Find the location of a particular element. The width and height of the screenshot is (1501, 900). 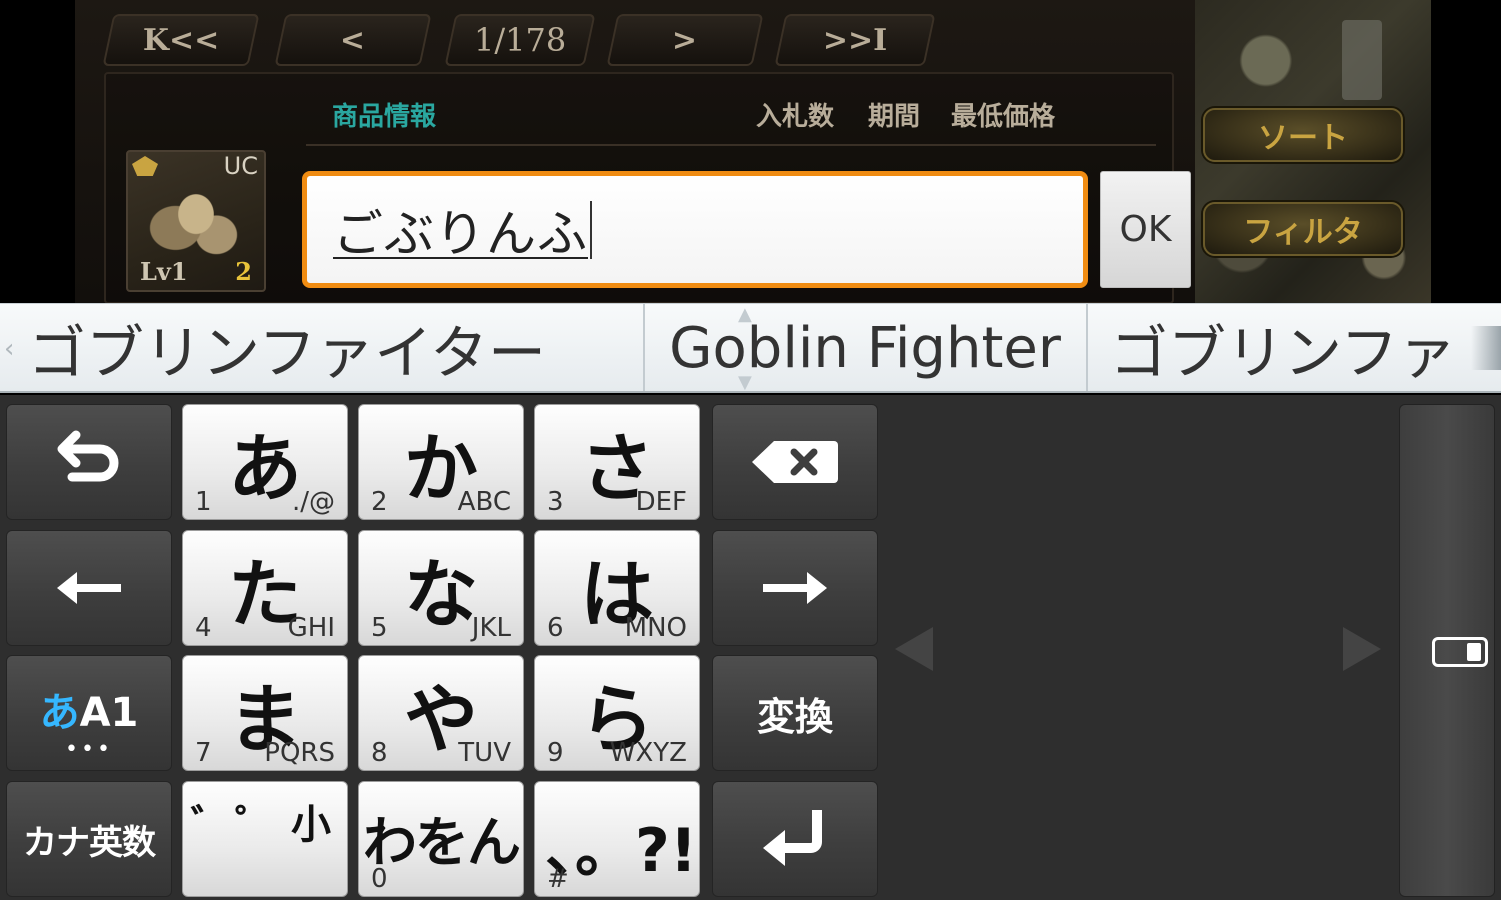

handakuten-mark: ゜ is located at coordinates (255, 825).